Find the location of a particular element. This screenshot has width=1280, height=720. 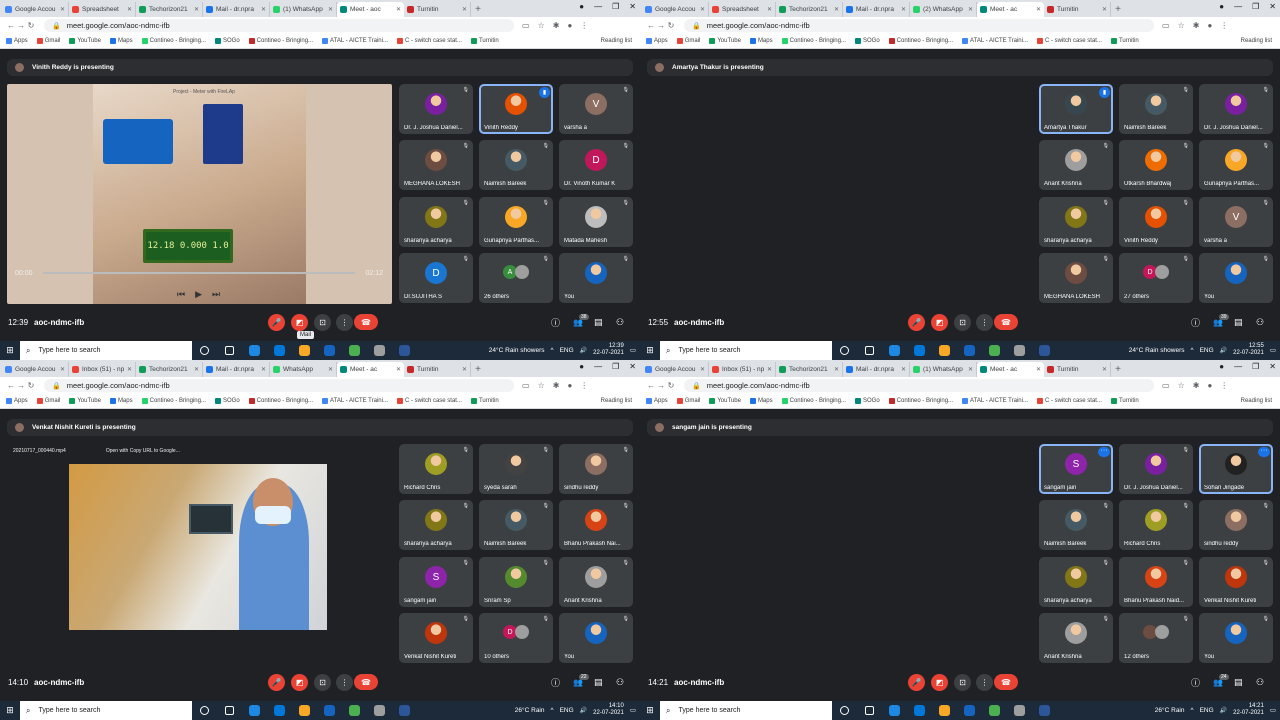

bookmark-item: SOGo is located at coordinates (867, 401).